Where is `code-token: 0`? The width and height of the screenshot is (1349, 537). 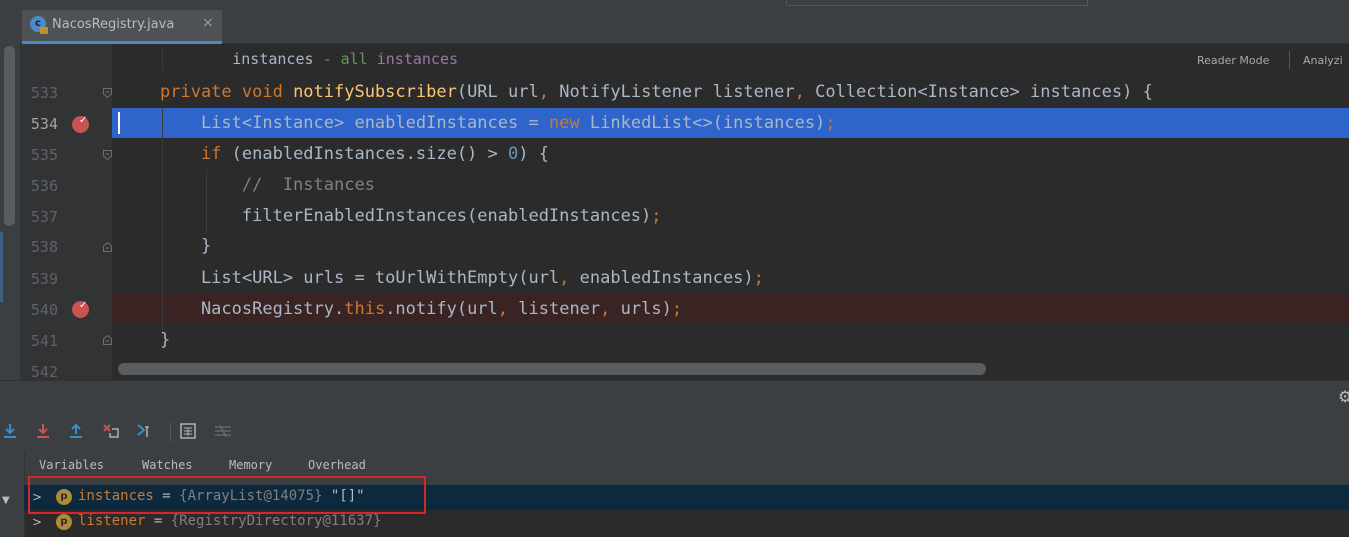 code-token: 0 is located at coordinates (513, 154).